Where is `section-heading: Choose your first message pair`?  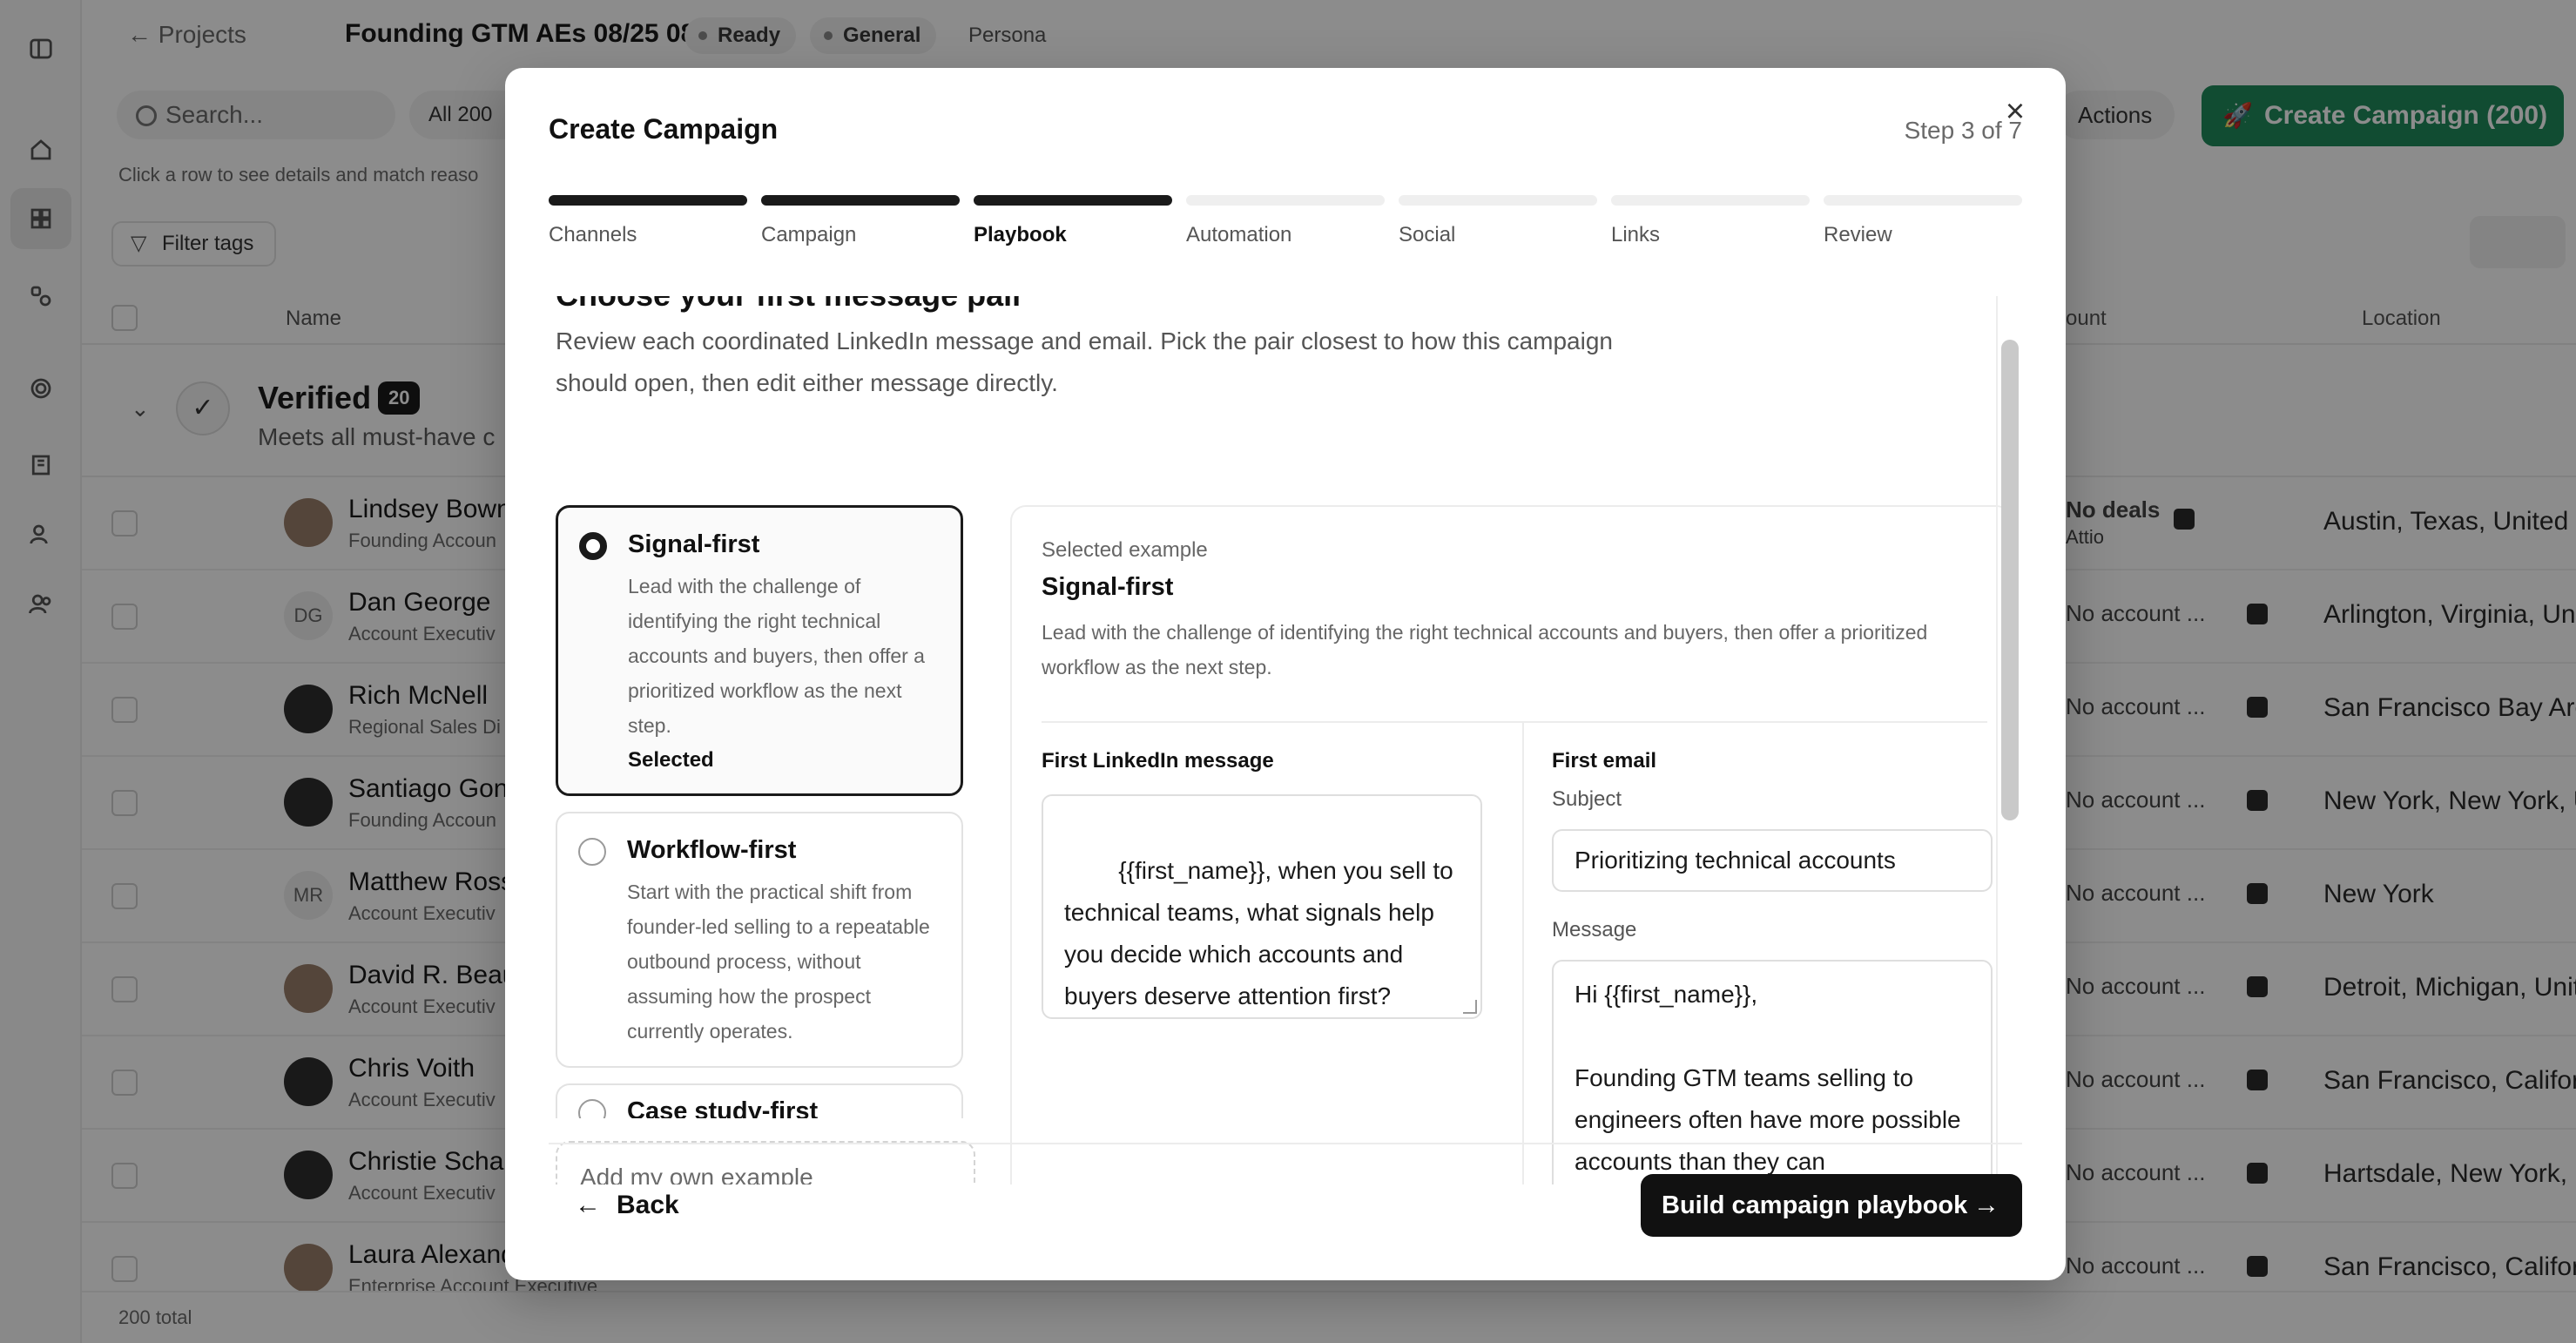
section-heading: Choose your first message pair is located at coordinates (790, 305).